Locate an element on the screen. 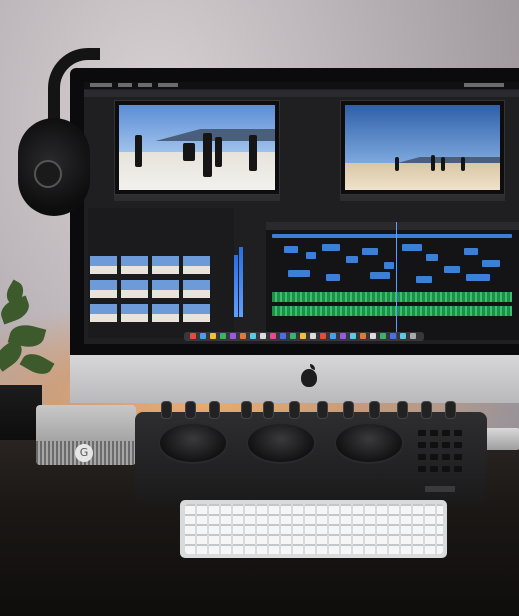 The image size is (519, 616). source-viewer is located at coordinates (197, 147).